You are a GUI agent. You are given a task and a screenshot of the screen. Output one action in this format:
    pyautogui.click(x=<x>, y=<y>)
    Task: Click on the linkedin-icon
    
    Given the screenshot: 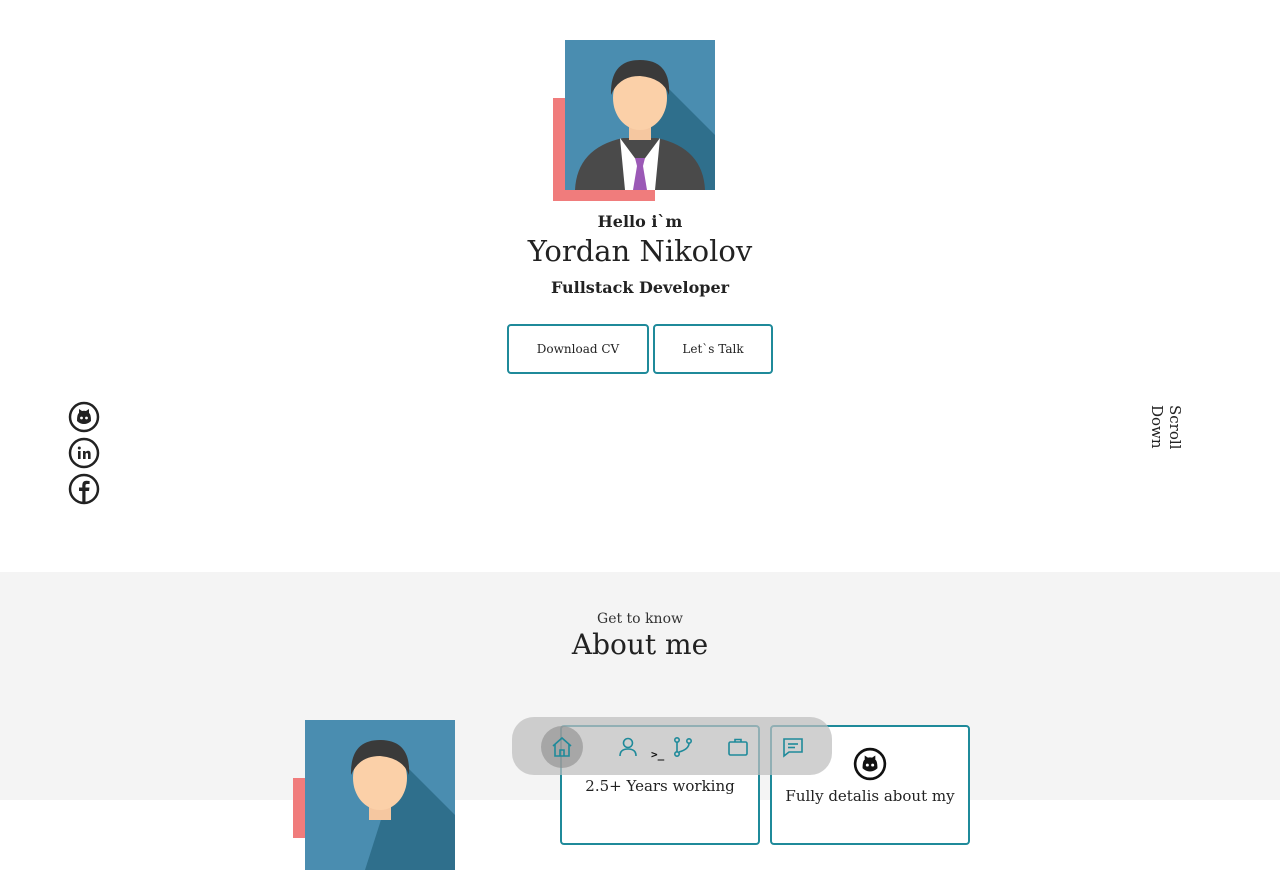 What is the action you would take?
    pyautogui.click(x=84, y=453)
    